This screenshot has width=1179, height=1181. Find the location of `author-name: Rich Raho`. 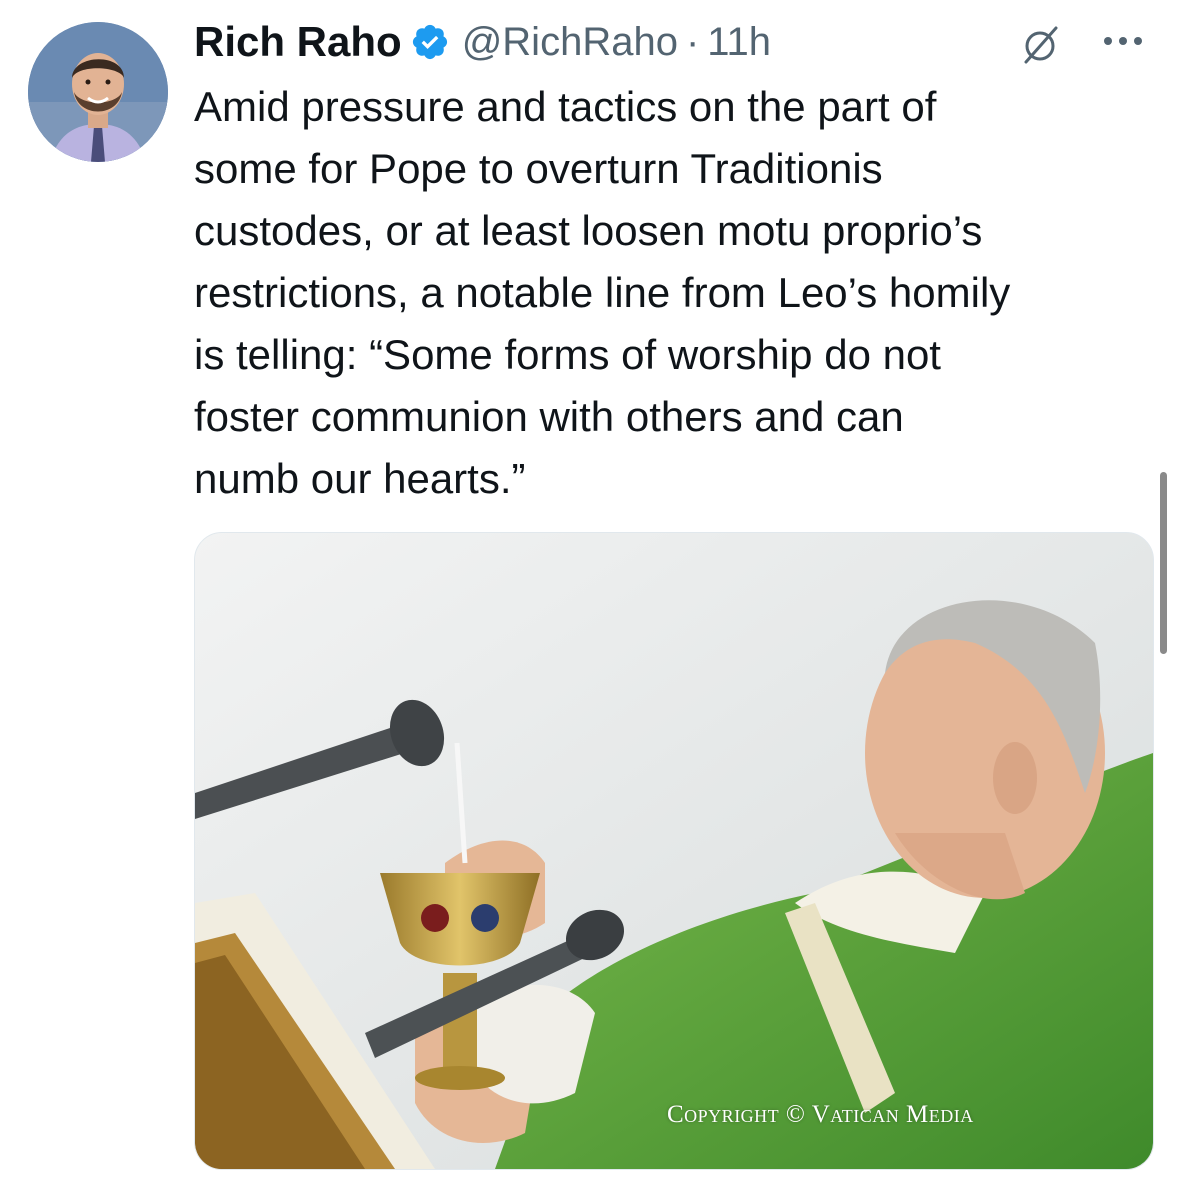

author-name: Rich Raho is located at coordinates (298, 42).